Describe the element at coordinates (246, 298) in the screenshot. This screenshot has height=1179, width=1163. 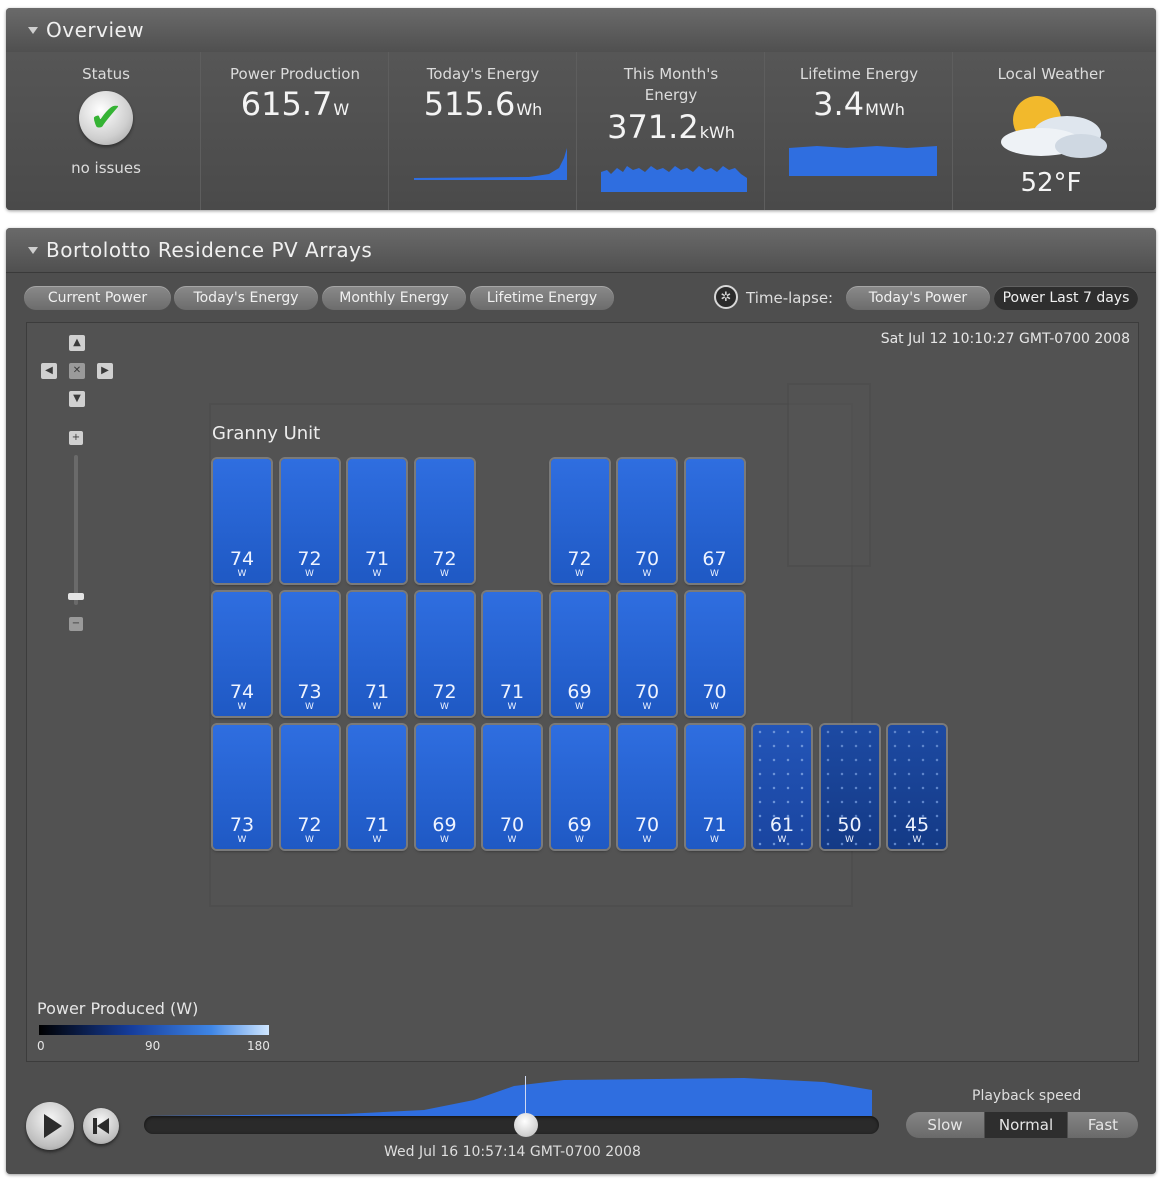
I see `tab-todays-energy: Today's Energy` at that location.